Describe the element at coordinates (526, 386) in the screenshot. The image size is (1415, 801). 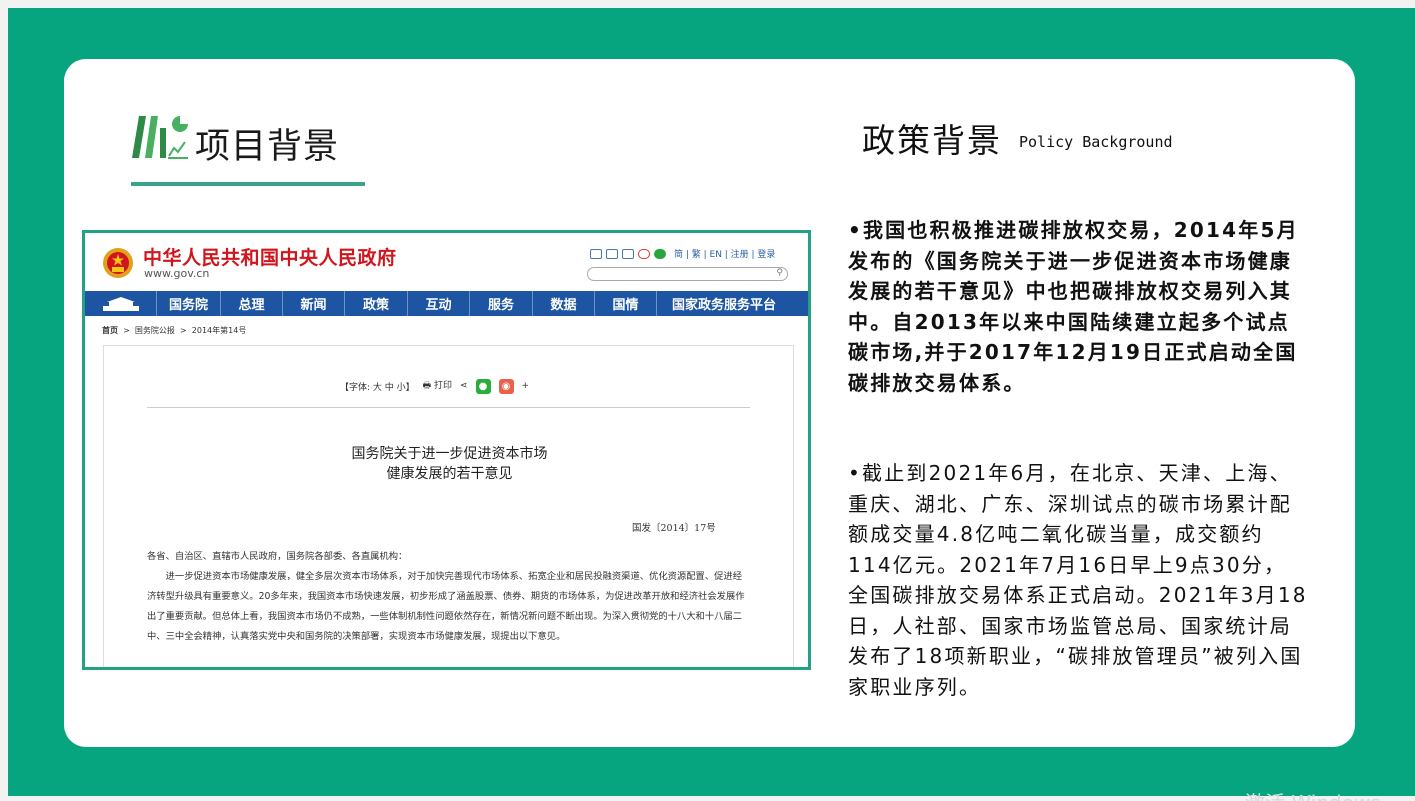
I see `more-share-button: +` at that location.